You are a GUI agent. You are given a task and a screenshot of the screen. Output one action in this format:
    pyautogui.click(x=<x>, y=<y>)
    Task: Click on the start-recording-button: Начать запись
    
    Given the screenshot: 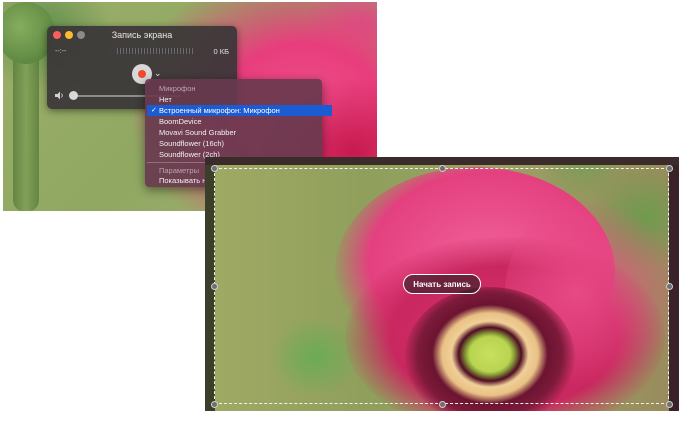 What is the action you would take?
    pyautogui.click(x=442, y=284)
    